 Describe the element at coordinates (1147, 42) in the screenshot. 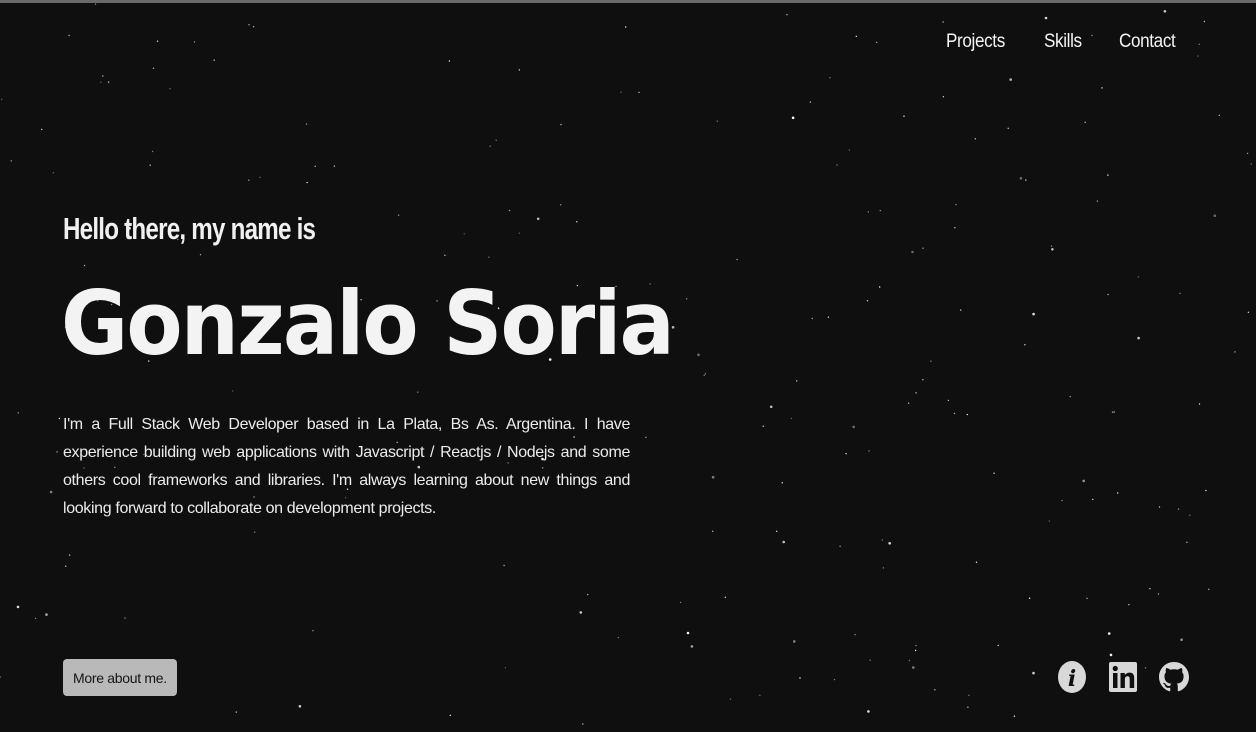

I see `nav-contact: Contact` at that location.